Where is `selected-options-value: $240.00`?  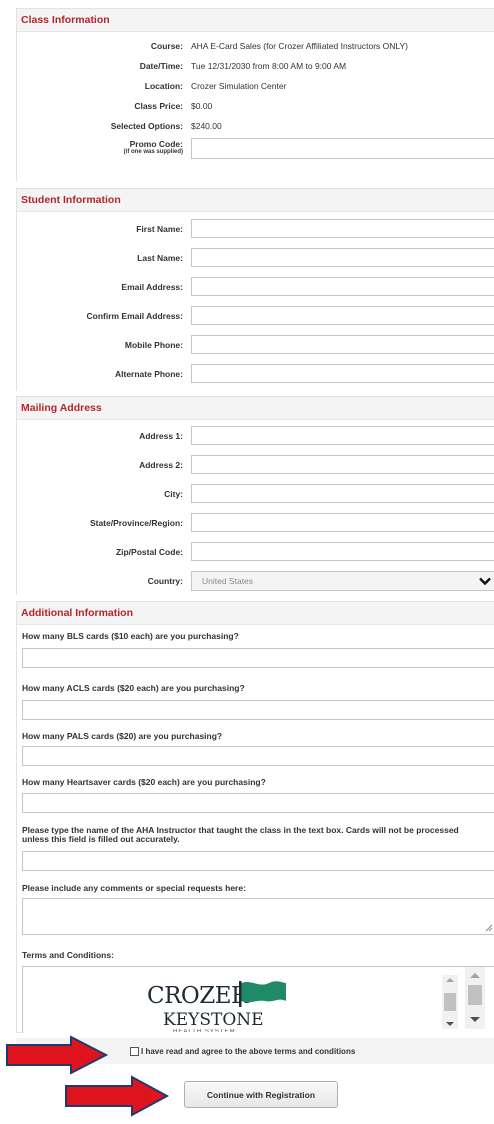 selected-options-value: $240.00 is located at coordinates (206, 126).